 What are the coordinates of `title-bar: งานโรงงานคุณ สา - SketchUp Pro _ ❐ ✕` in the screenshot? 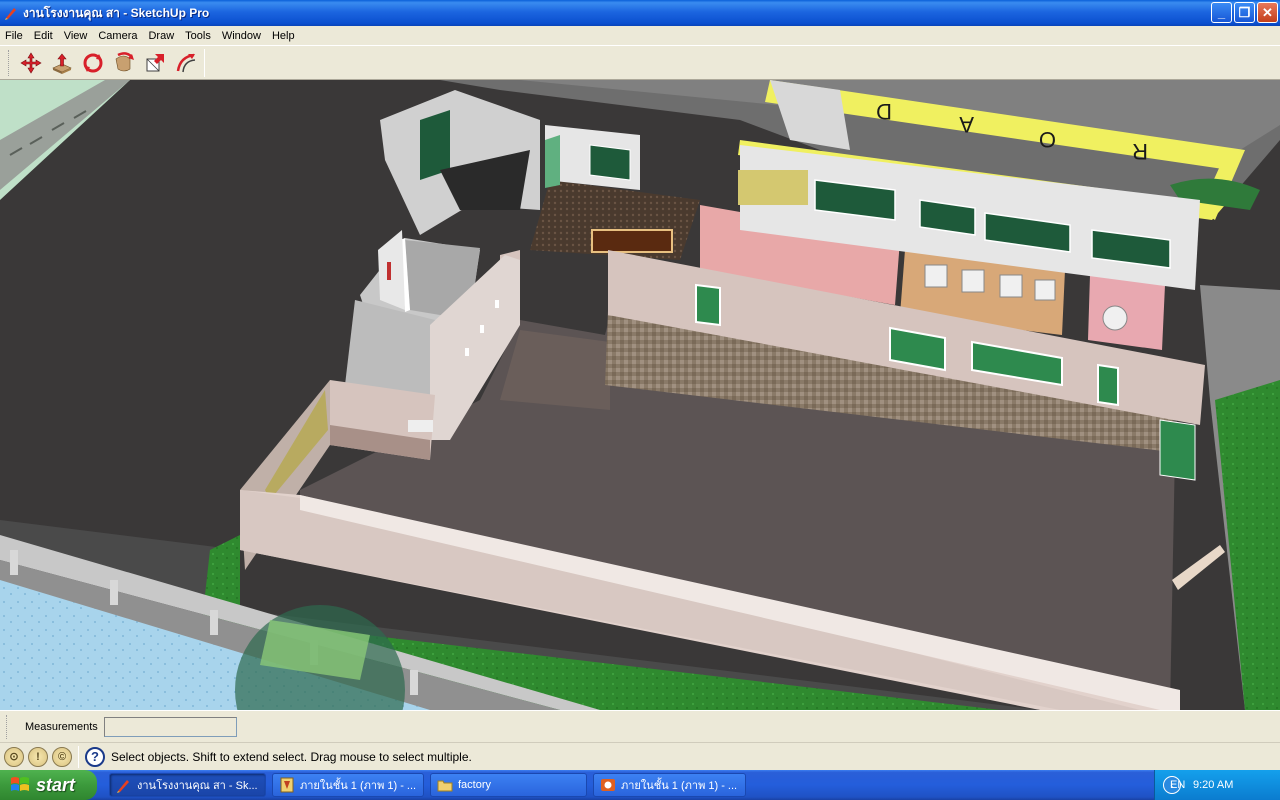 It's located at (640, 13).